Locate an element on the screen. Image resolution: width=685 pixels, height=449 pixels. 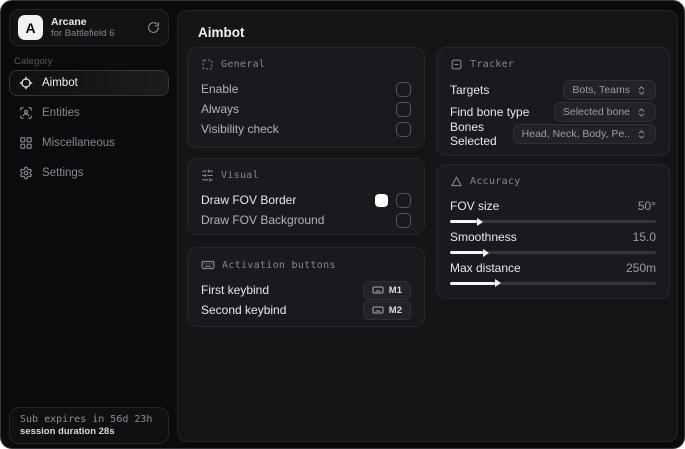
sidebar-item-aimbot: Aimbot is located at coordinates (89, 83).